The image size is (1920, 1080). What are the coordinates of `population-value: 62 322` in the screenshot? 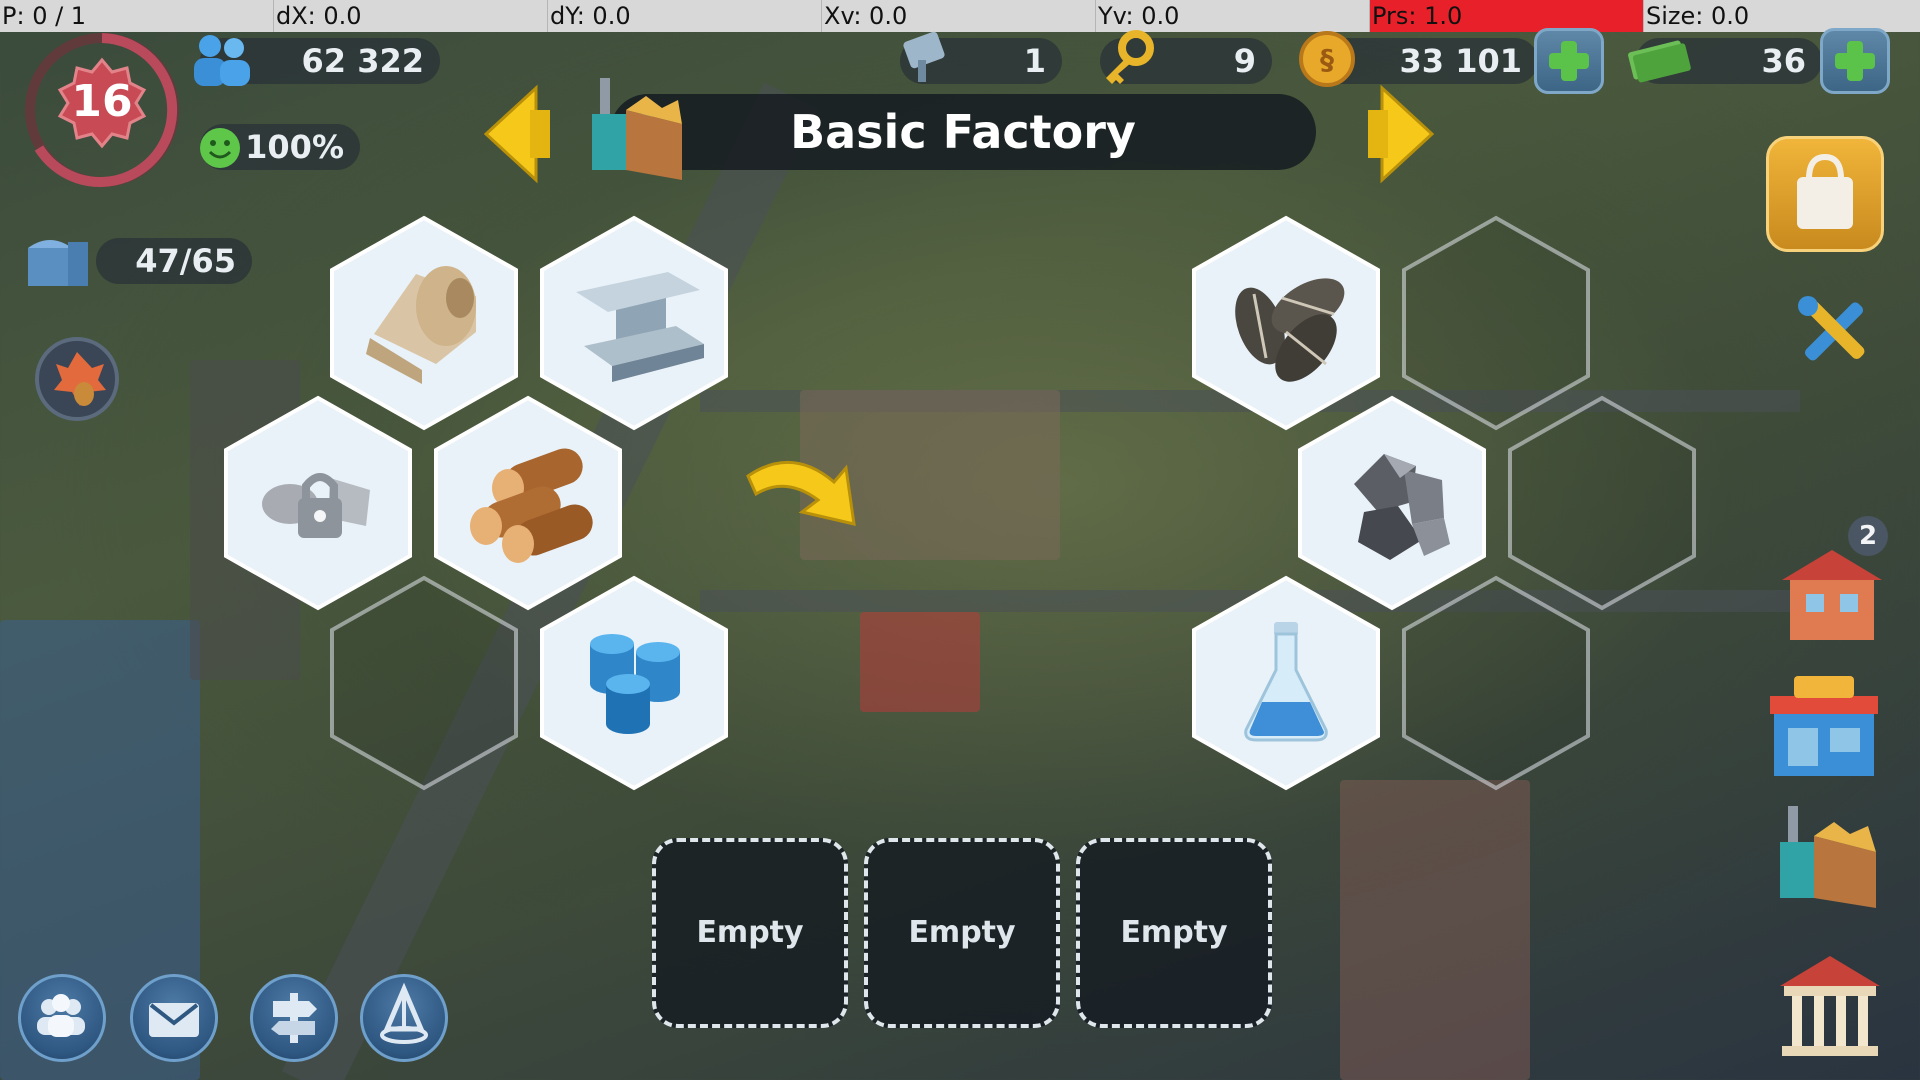 It's located at (362, 61).